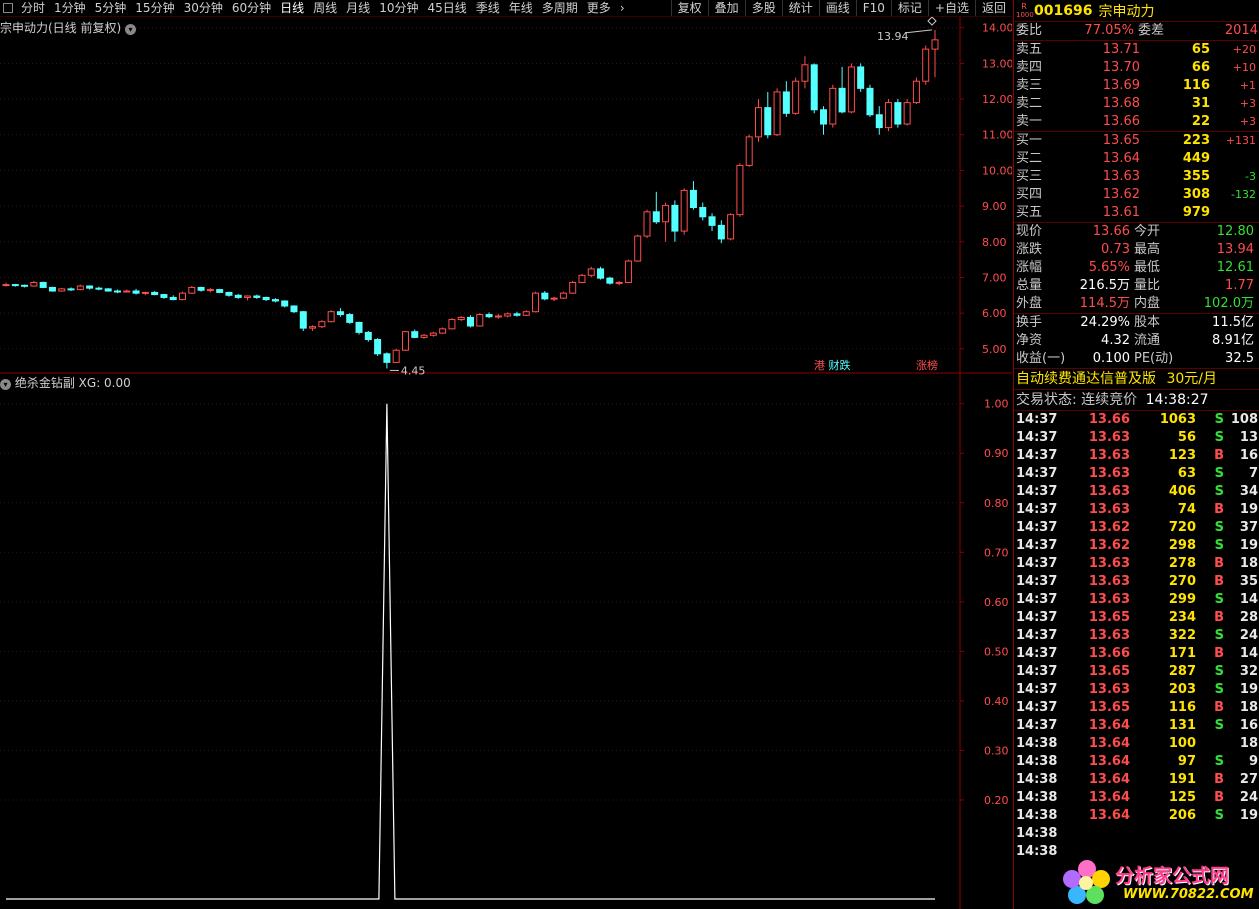  I want to click on tab-period: 10分钟, so click(399, 8).